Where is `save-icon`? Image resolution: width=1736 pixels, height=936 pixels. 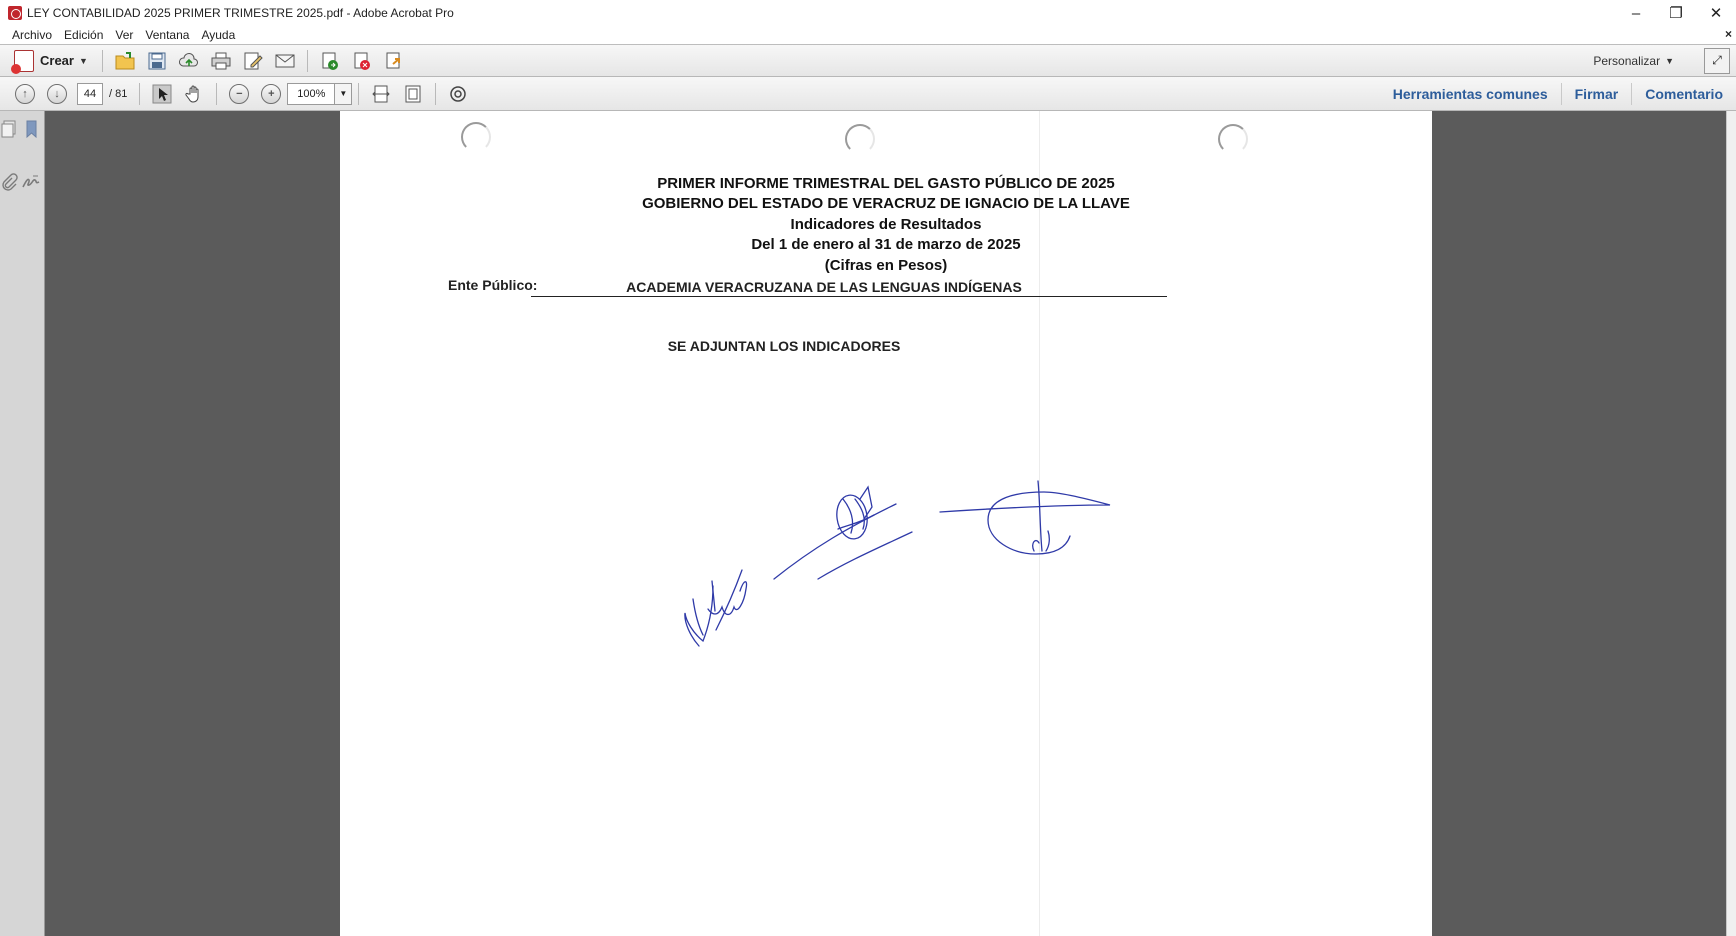
save-icon is located at coordinates (157, 60).